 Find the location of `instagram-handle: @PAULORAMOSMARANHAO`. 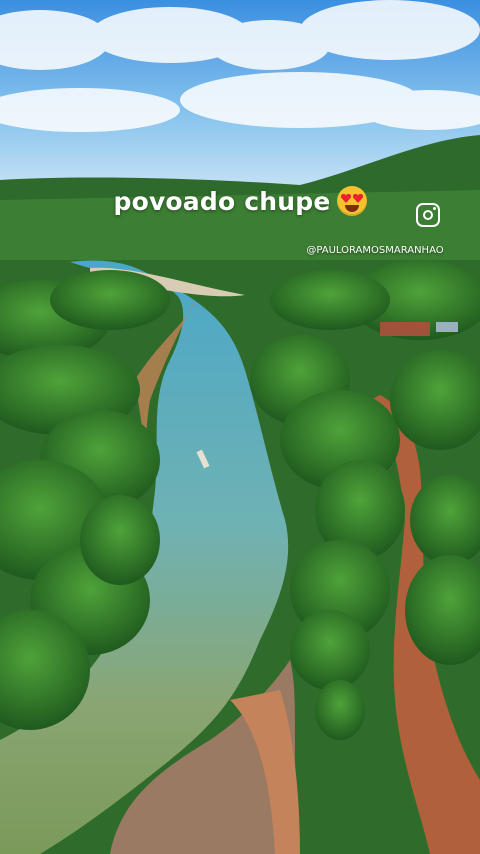

instagram-handle: @PAULORAMOSMARANHAO is located at coordinates (375, 250).